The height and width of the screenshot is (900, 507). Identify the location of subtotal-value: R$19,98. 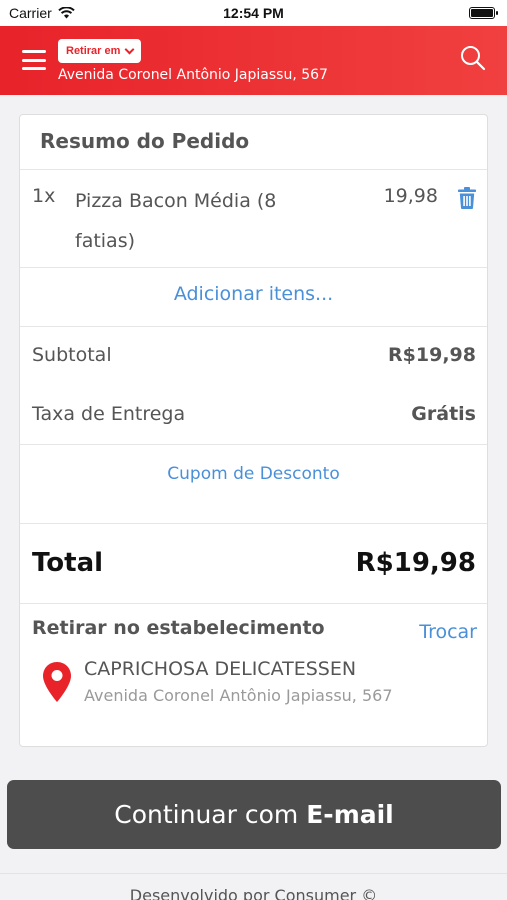
(432, 355).